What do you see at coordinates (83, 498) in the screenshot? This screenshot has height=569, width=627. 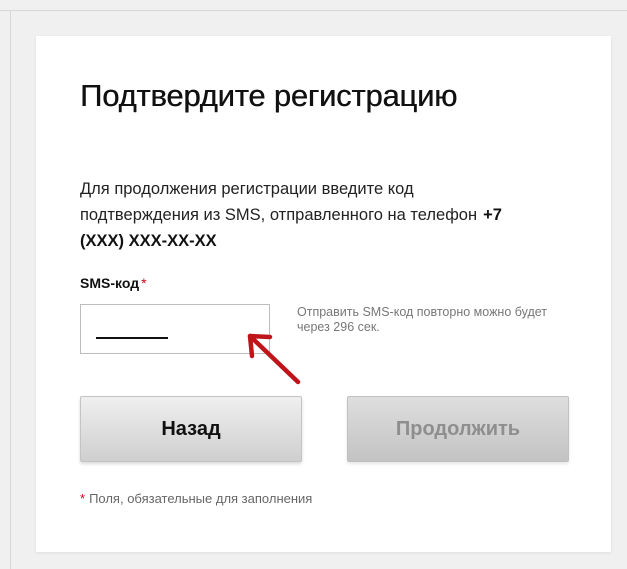 I see `required-asterisk-footnote: *` at bounding box center [83, 498].